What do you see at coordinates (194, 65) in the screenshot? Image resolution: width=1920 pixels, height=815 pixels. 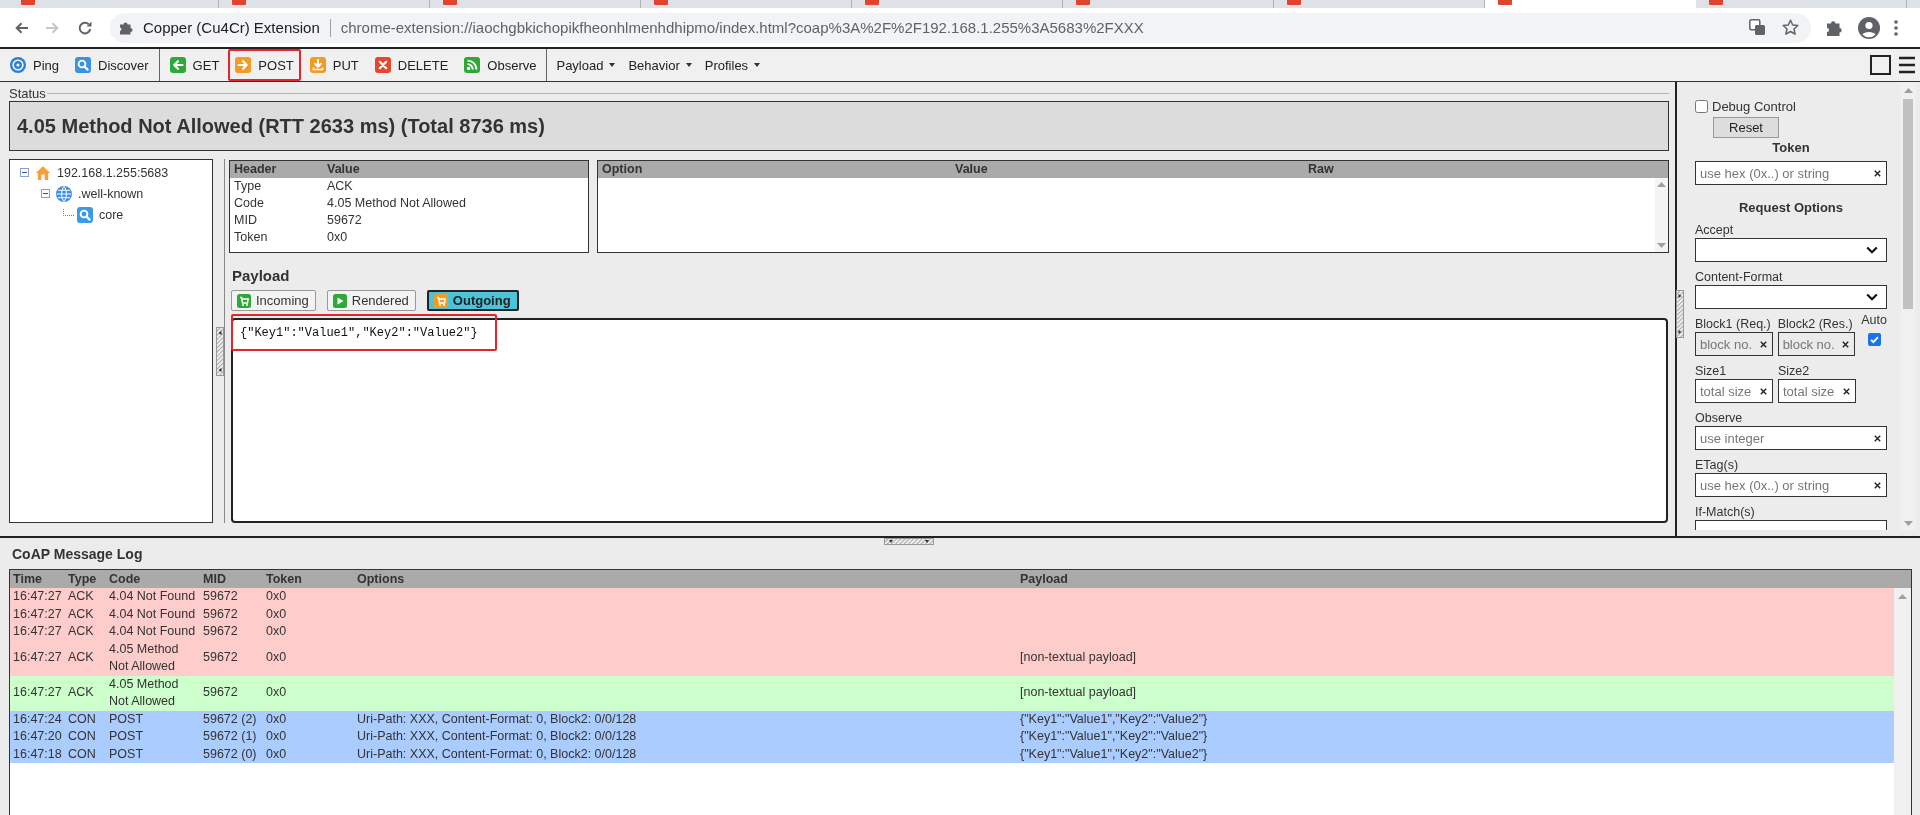 I see `get-button: GET` at bounding box center [194, 65].